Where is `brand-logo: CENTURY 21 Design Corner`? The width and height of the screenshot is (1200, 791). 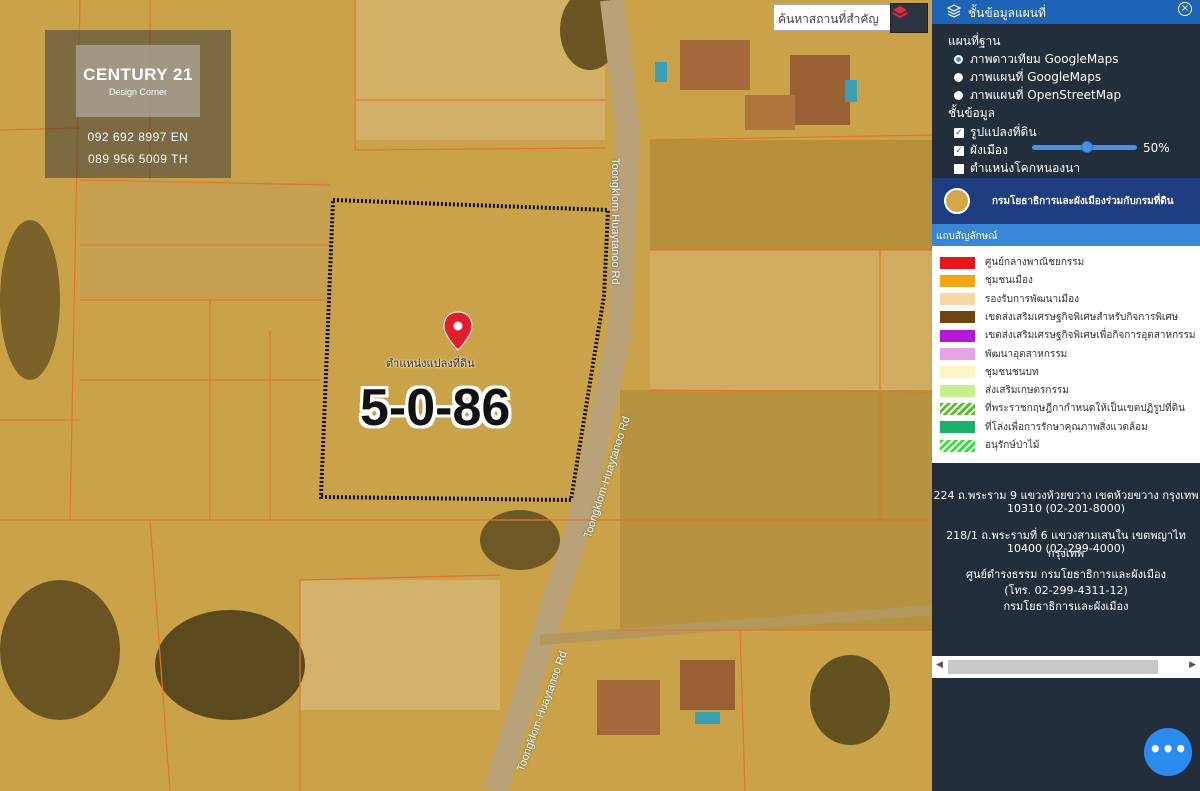 brand-logo: CENTURY 21 Design Corner is located at coordinates (138, 81).